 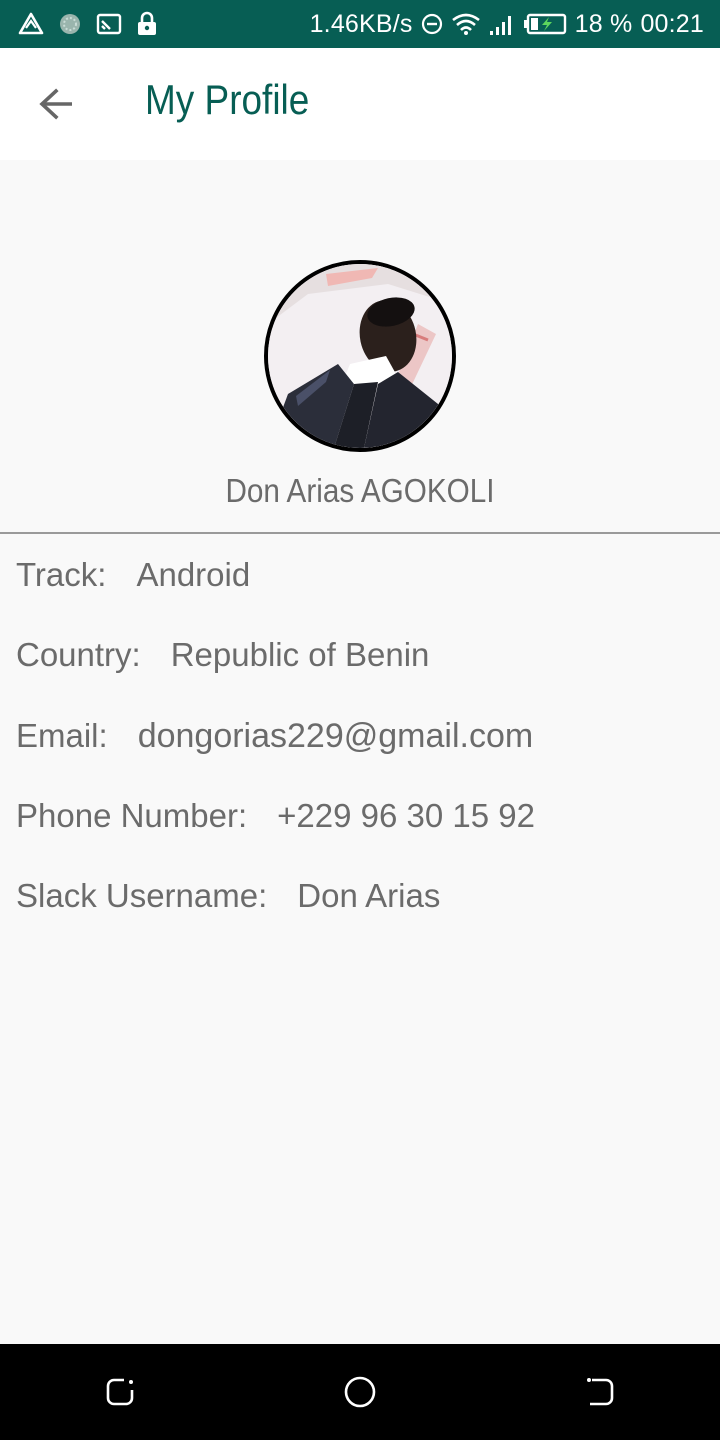 I want to click on country-label: Country:, so click(x=78, y=654).